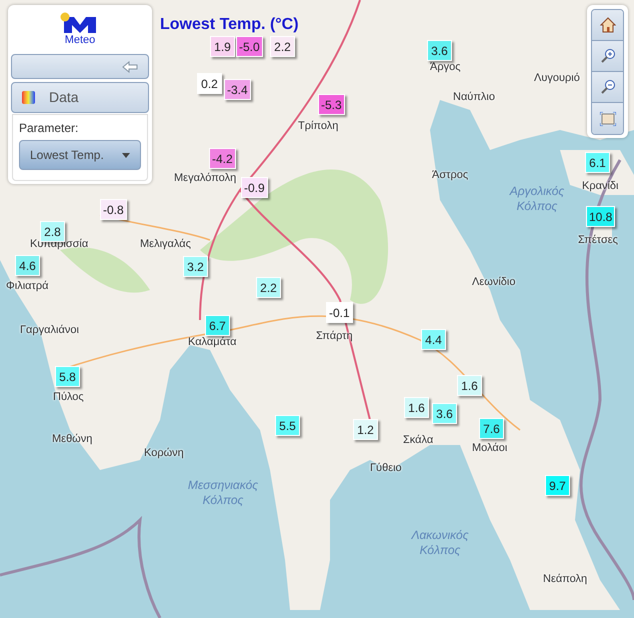 The width and height of the screenshot is (634, 618). What do you see at coordinates (490, 448) in the screenshot?
I see `place-label: Μολάοι` at bounding box center [490, 448].